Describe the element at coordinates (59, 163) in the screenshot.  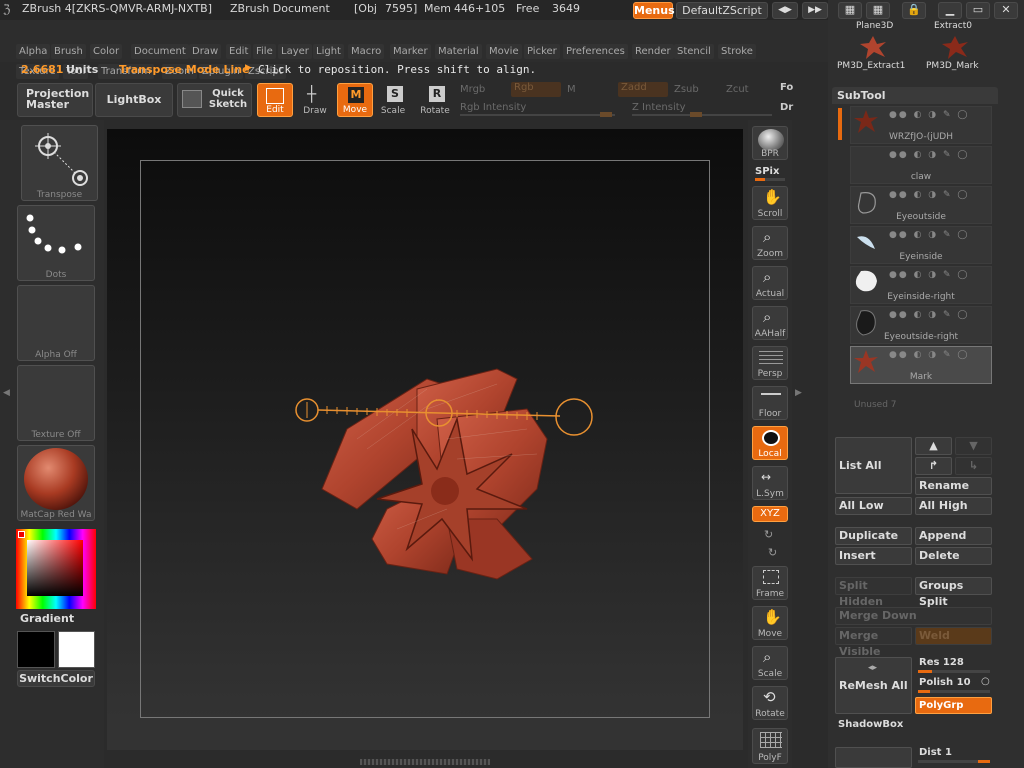
I see `transpose-brush-button: Transpose` at that location.